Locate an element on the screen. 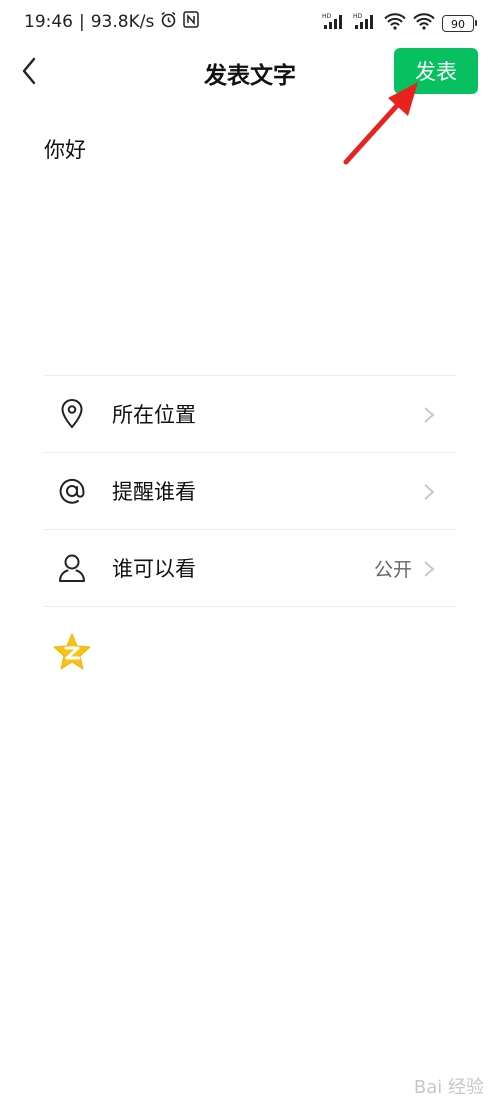  wifi-icon is located at coordinates (395, 23).